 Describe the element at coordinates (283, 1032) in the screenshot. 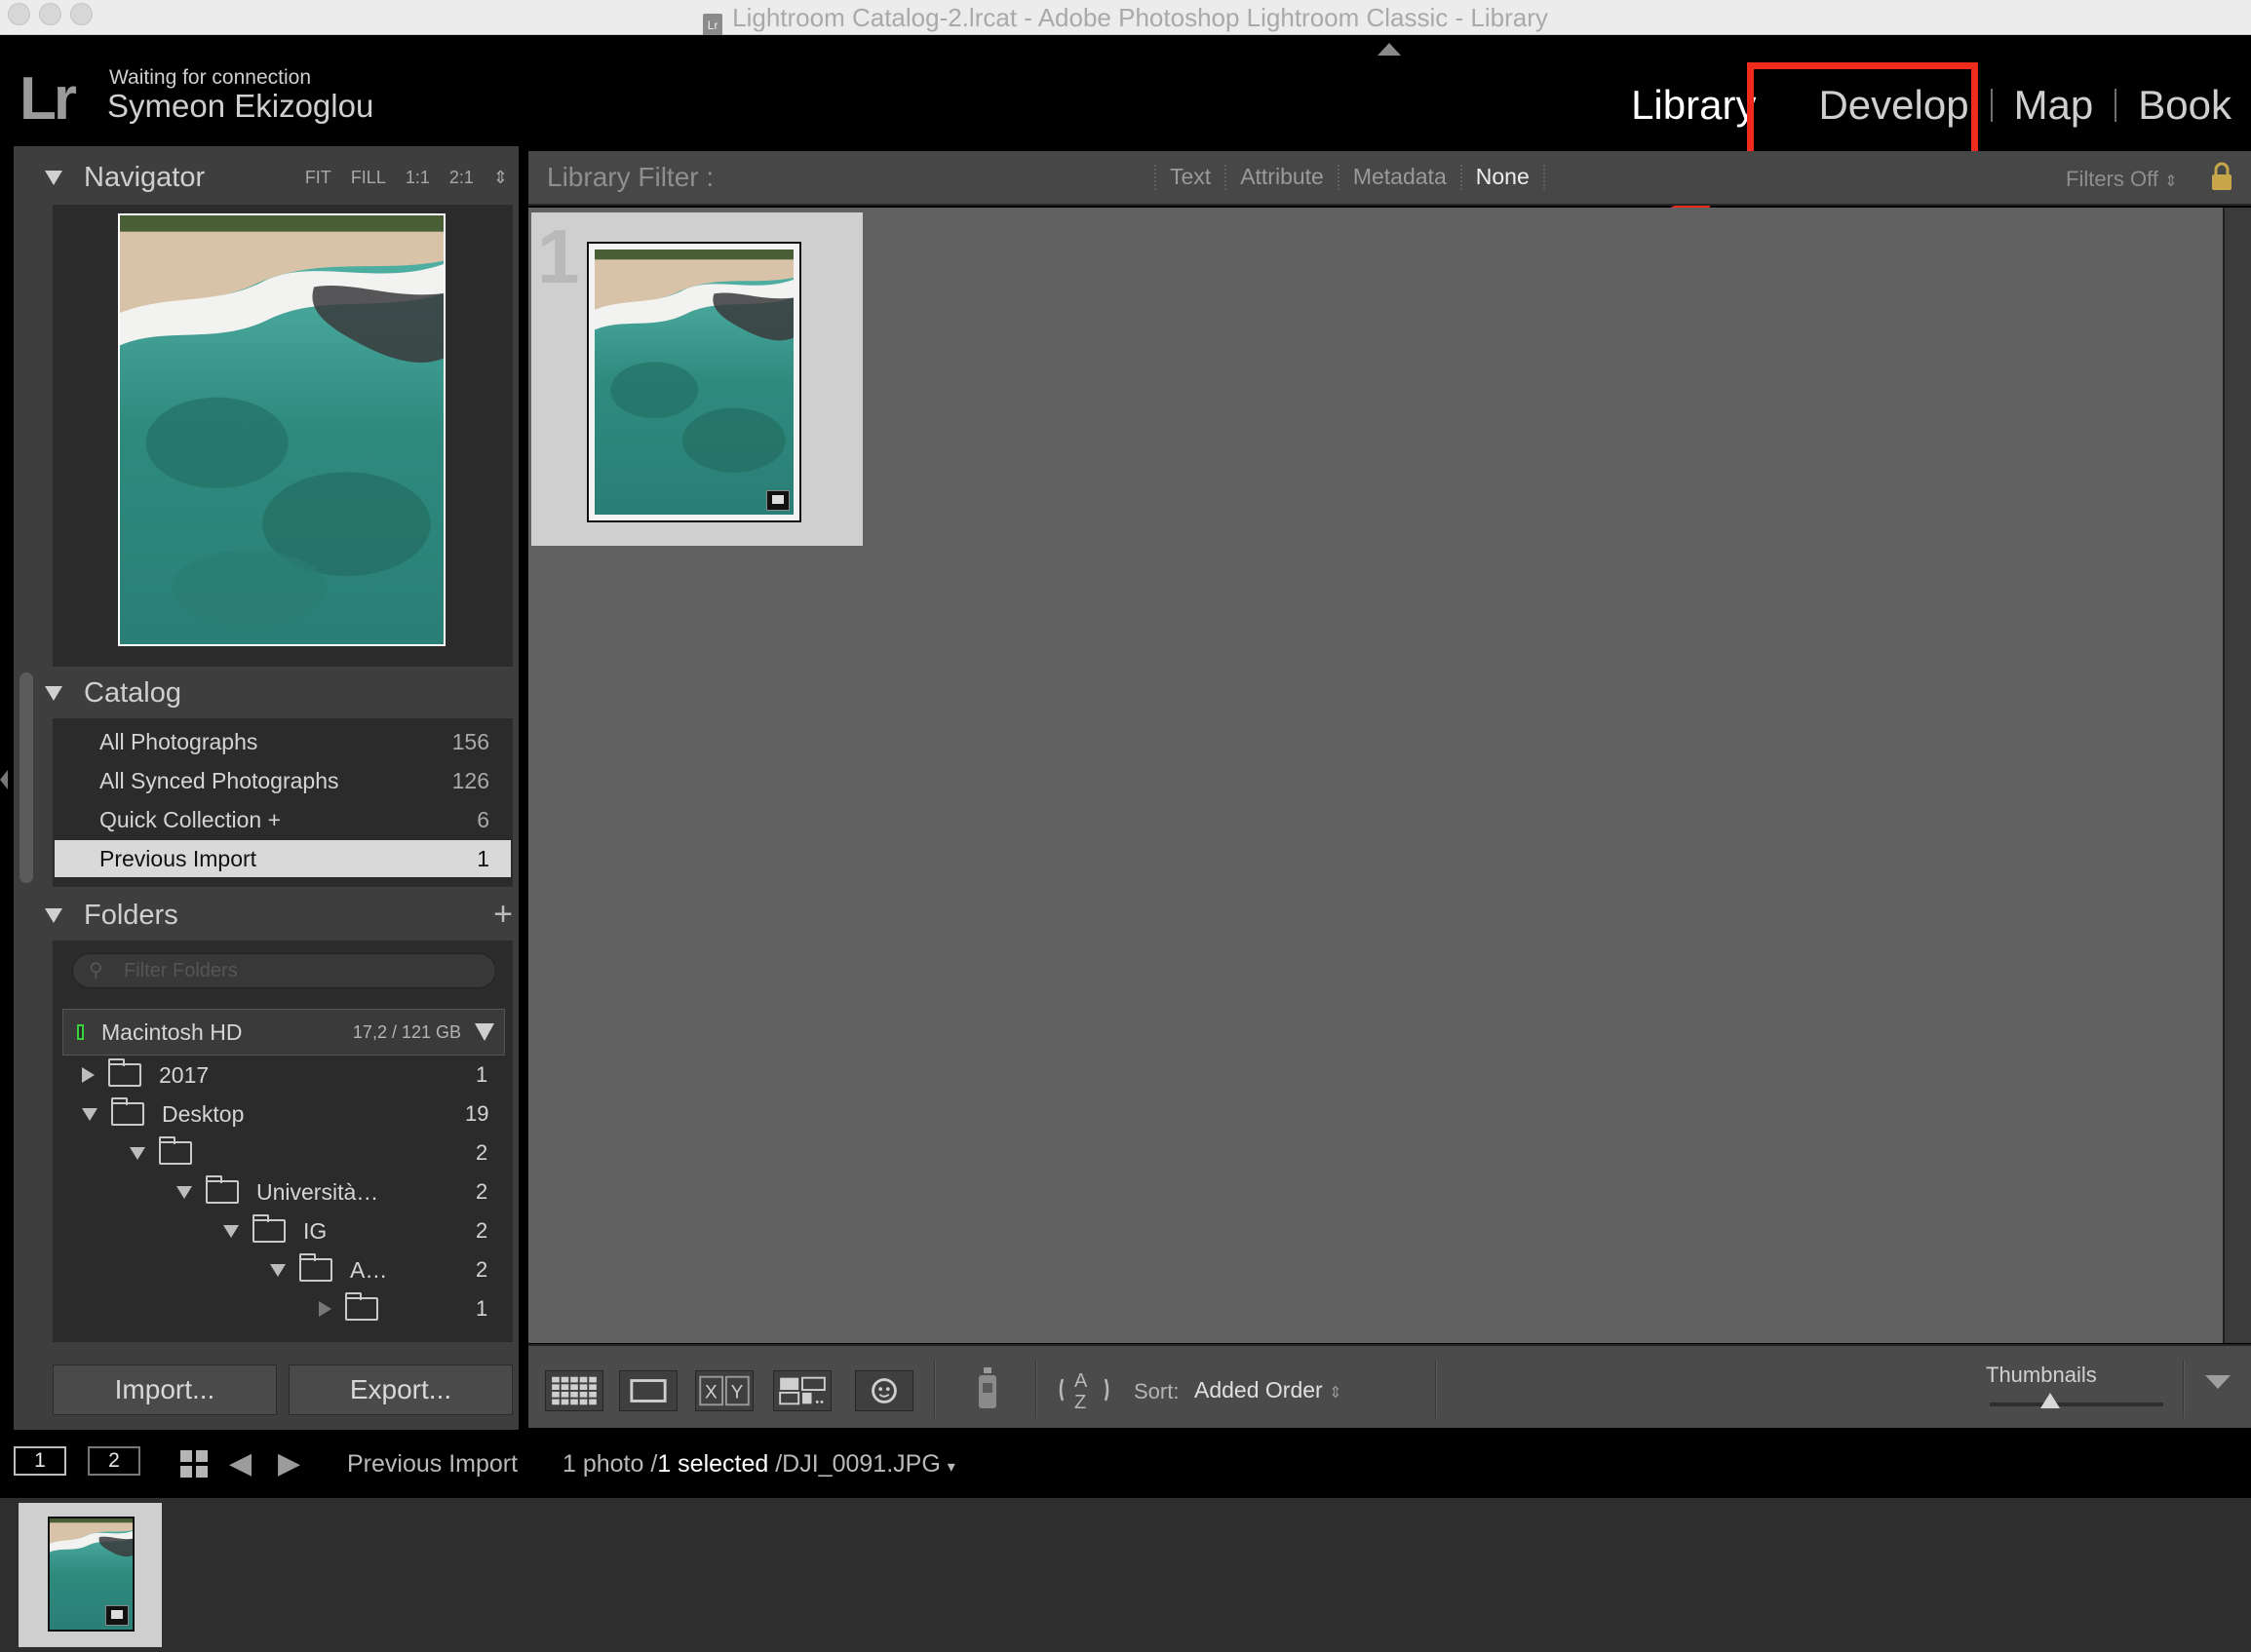

I see `volume-macintosh-hd: Macintosh HD 17,2 / 121 GB` at that location.